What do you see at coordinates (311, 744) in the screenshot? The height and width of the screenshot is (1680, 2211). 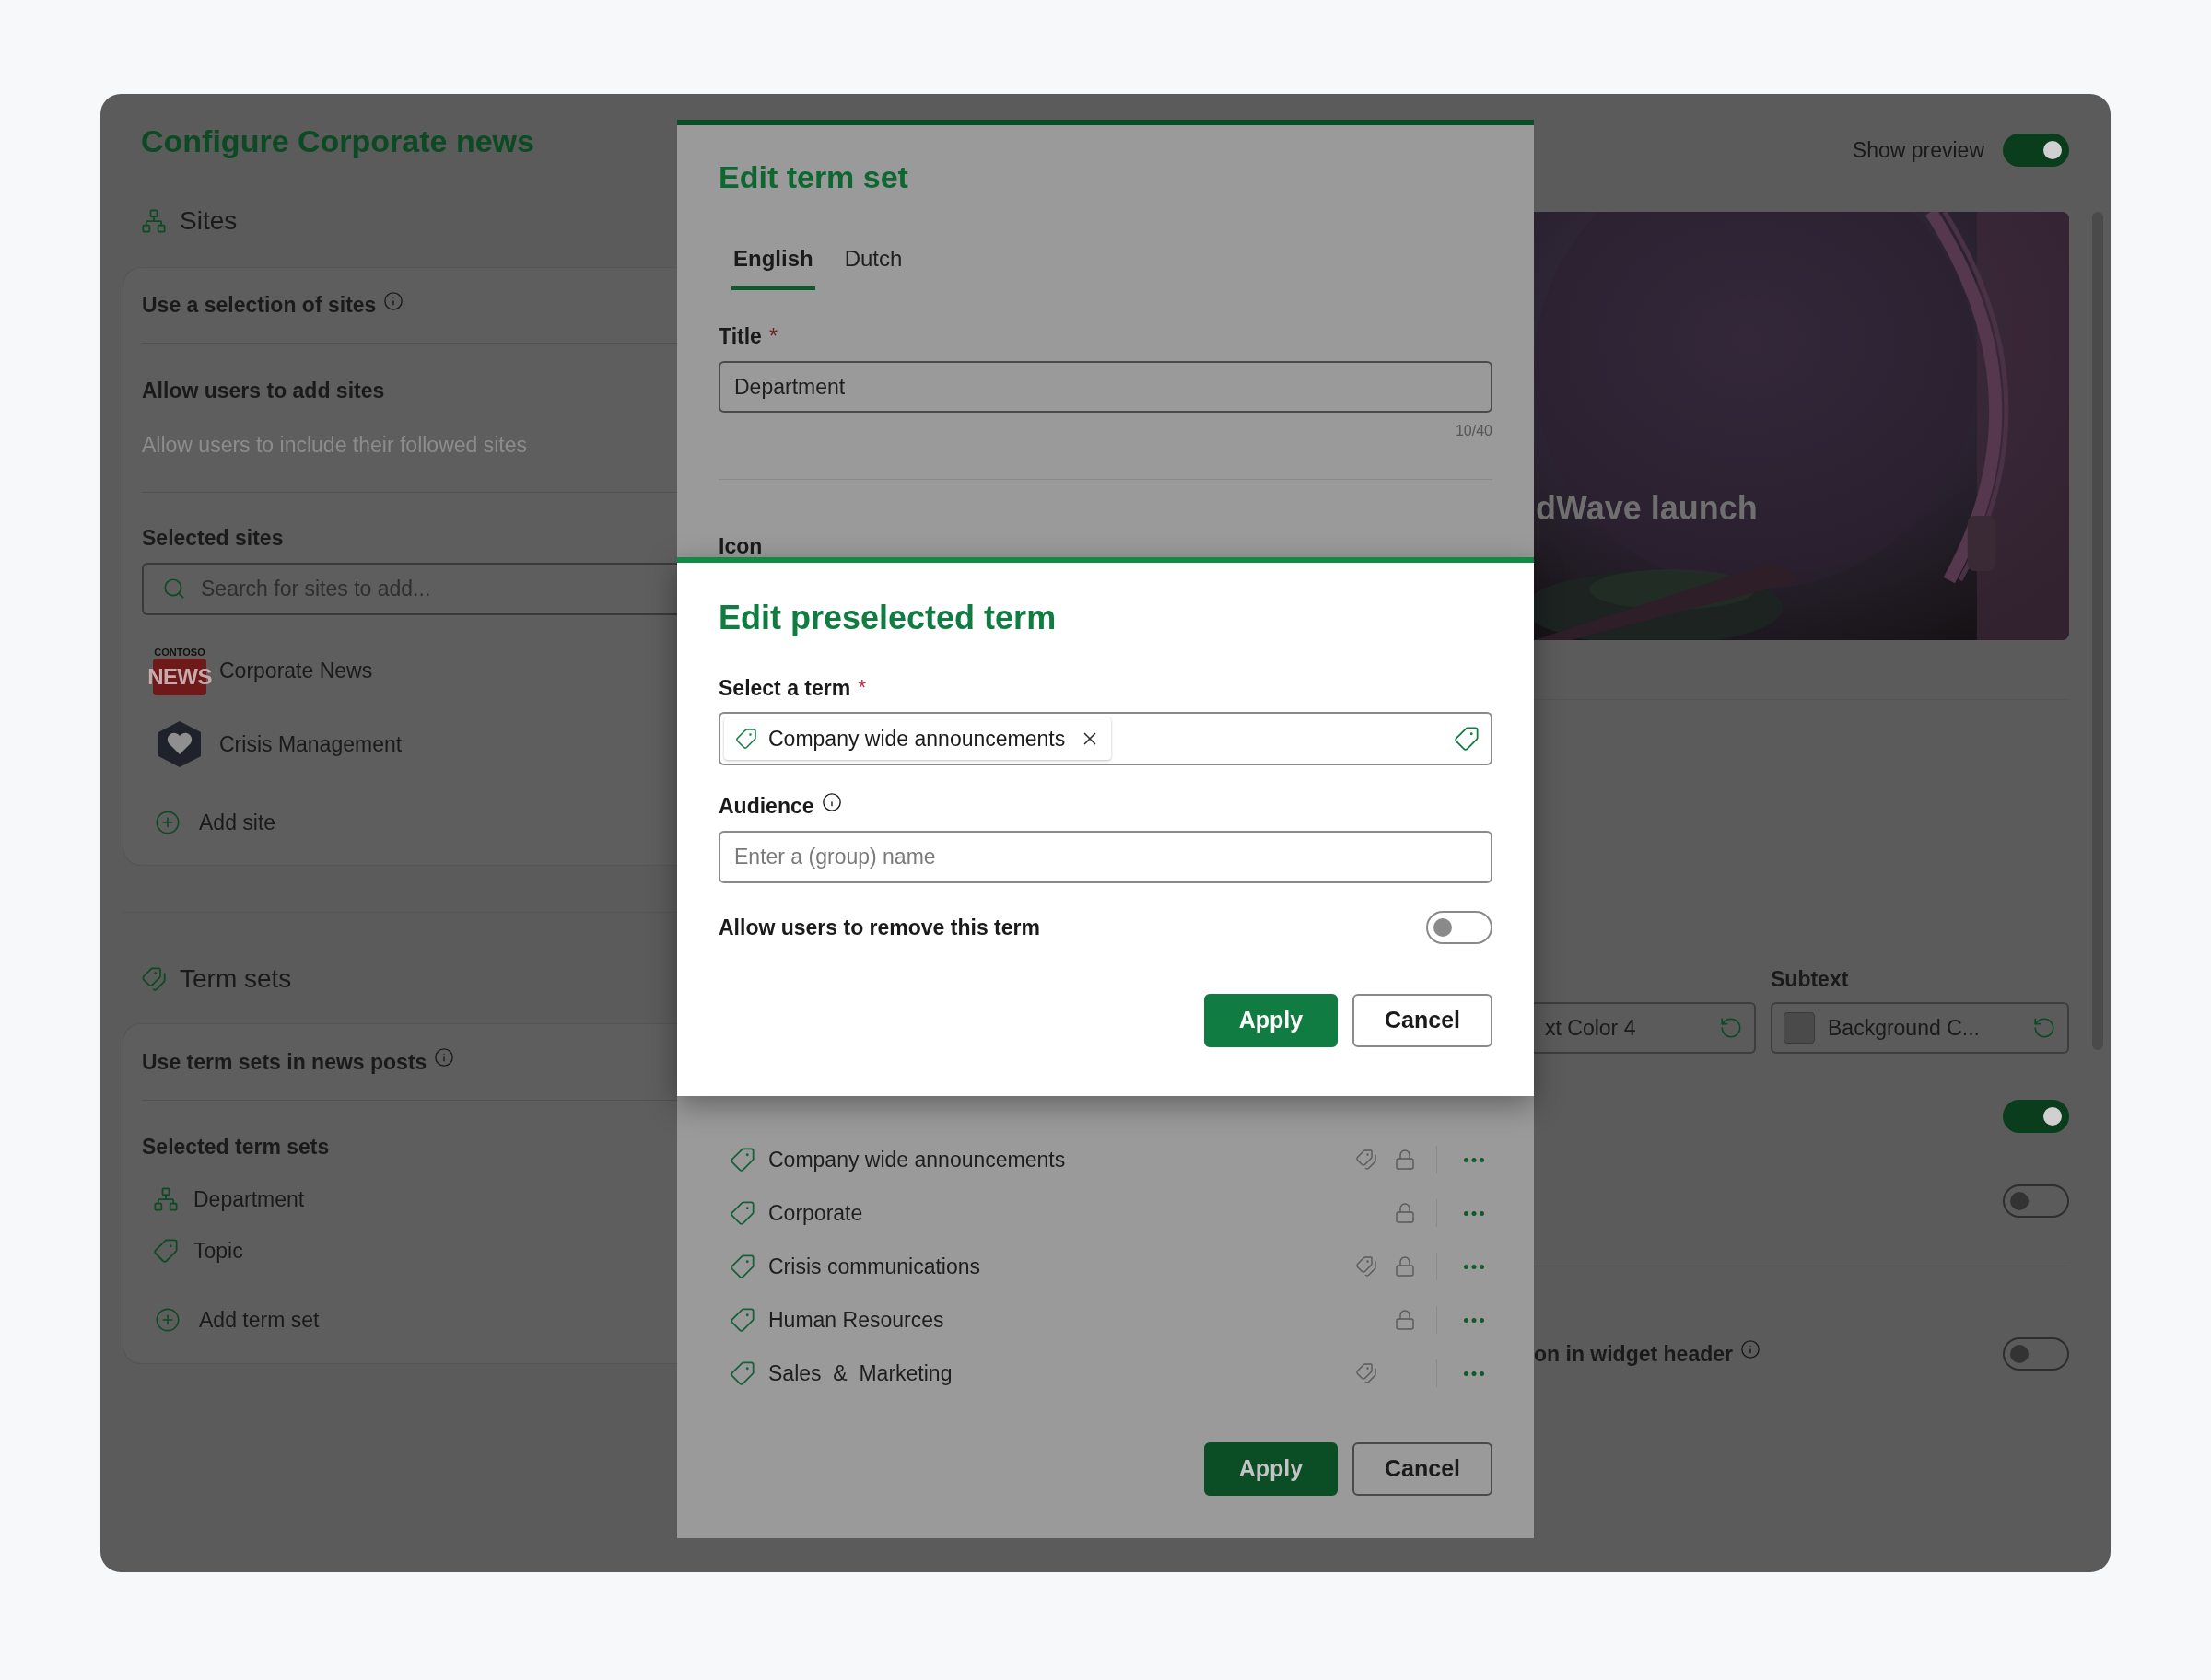 I see `site-name: Crisis Management` at bounding box center [311, 744].